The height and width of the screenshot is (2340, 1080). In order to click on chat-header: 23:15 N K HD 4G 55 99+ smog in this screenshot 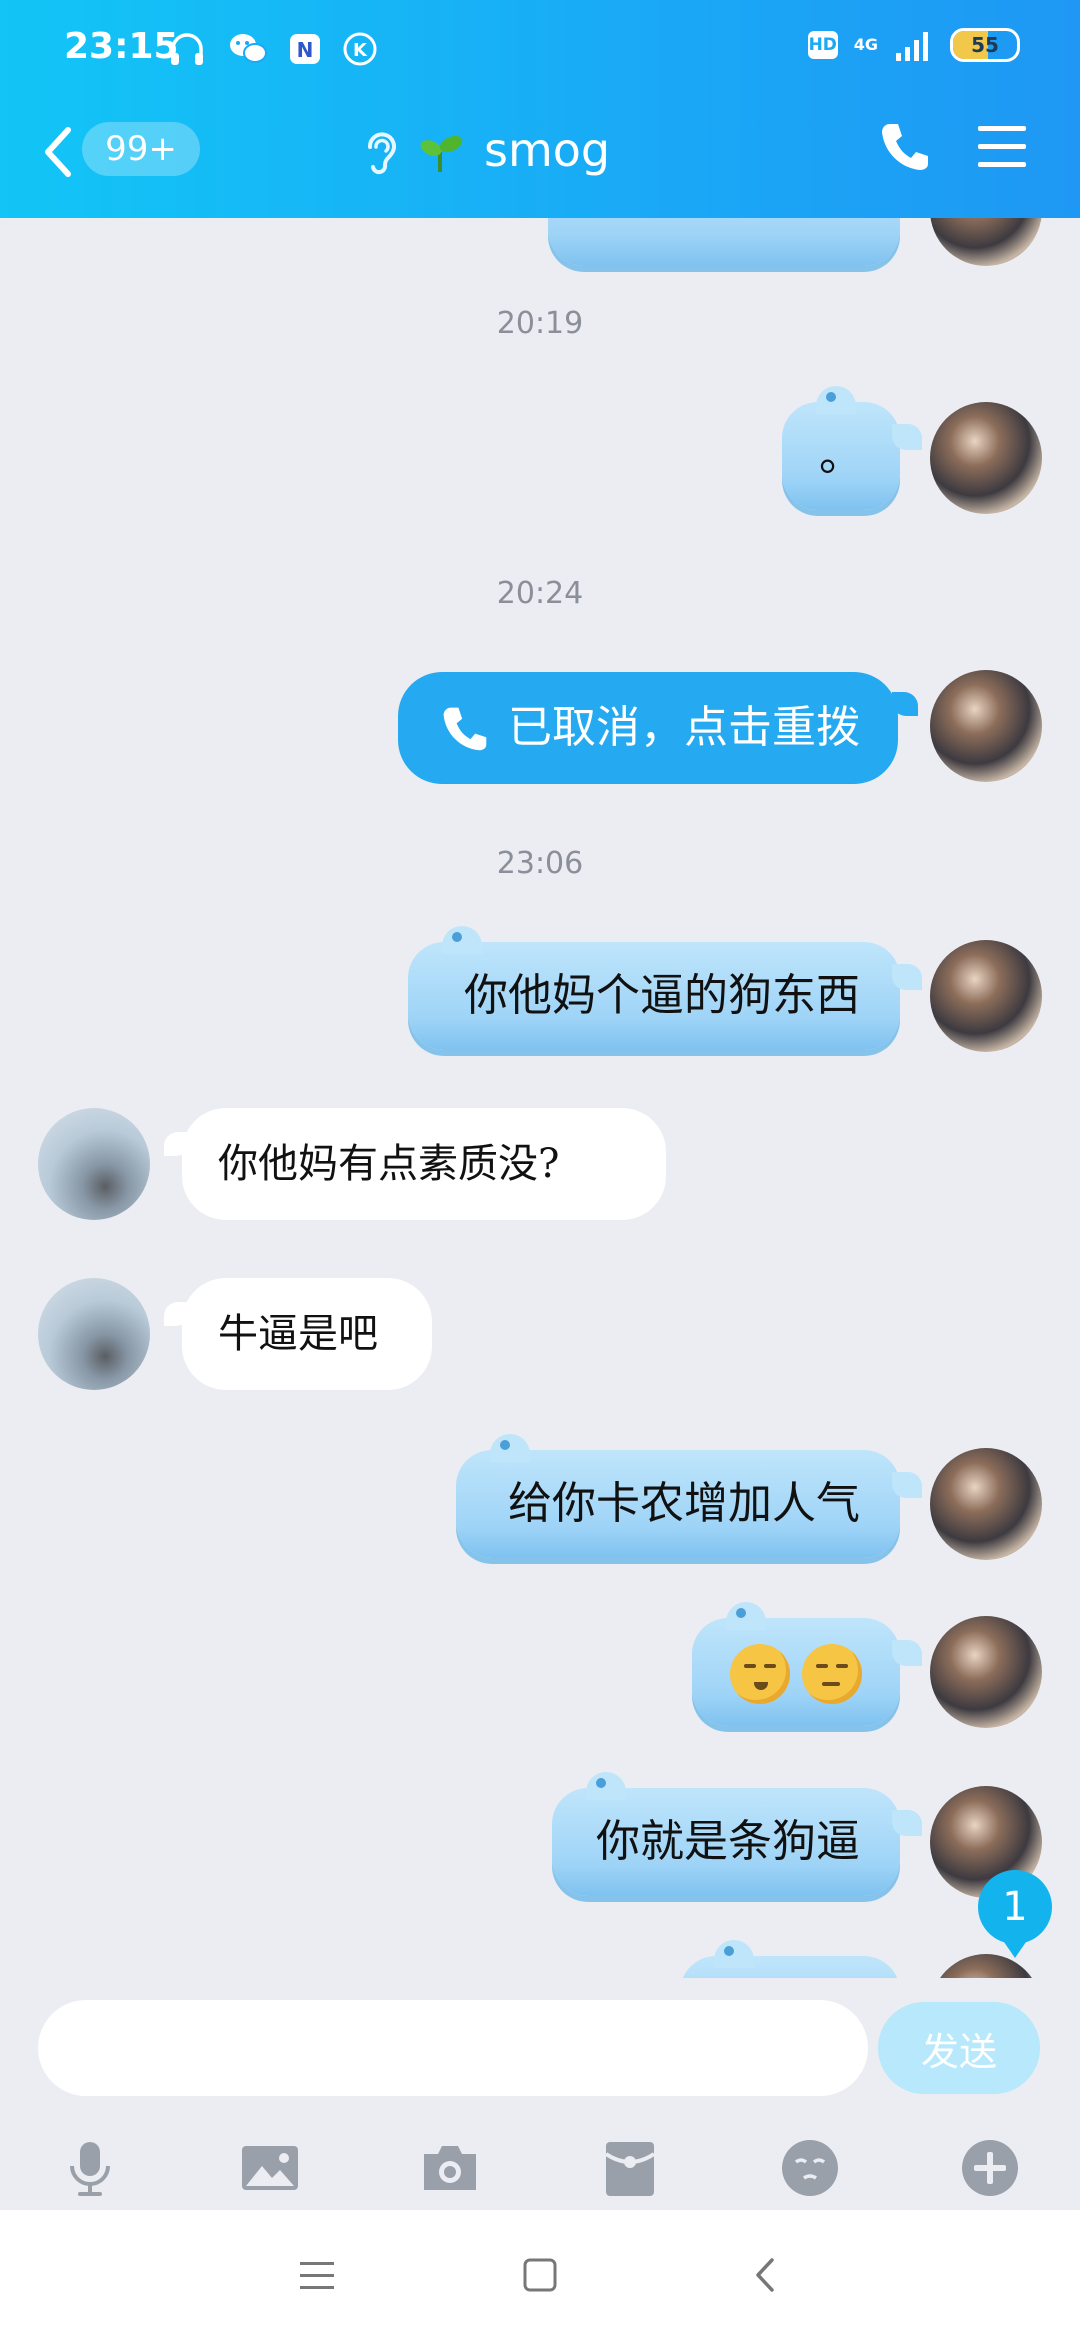, I will do `click(540, 109)`.